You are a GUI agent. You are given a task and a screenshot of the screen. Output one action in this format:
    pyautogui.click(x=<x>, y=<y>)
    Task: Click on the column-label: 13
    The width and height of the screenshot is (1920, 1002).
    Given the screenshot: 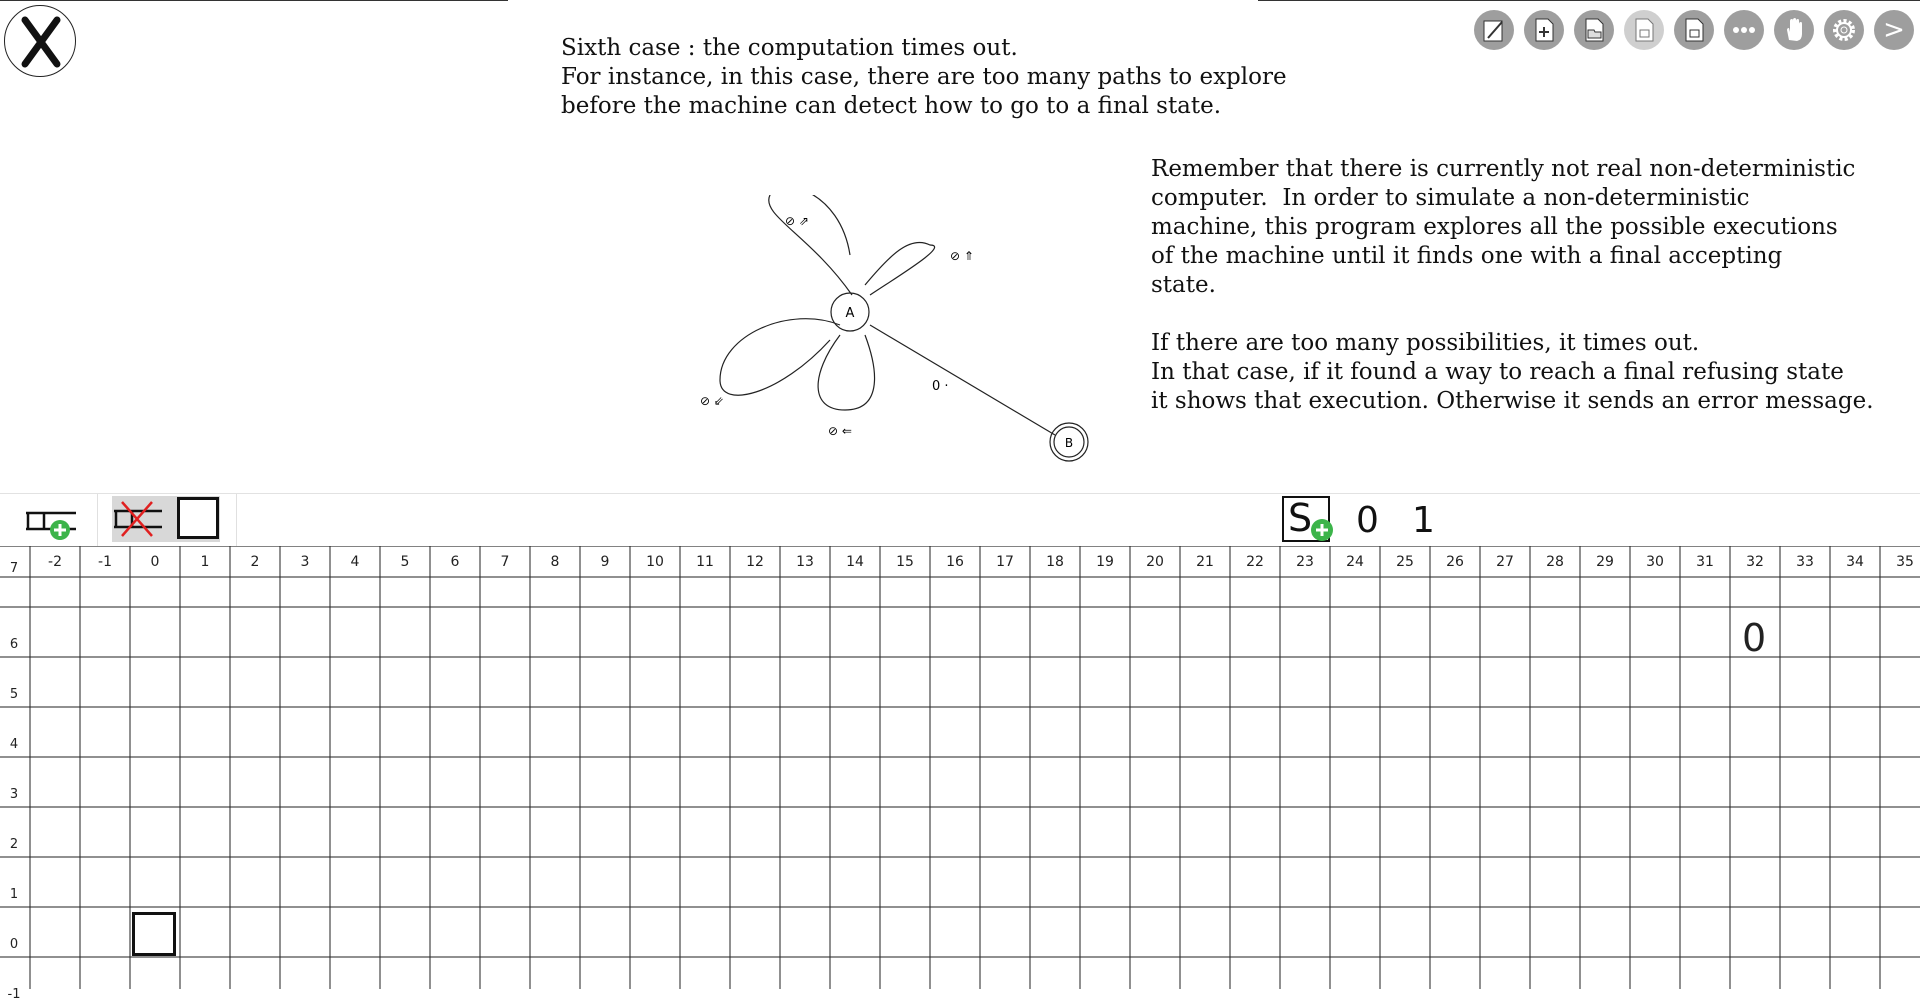 What is the action you would take?
    pyautogui.click(x=805, y=562)
    